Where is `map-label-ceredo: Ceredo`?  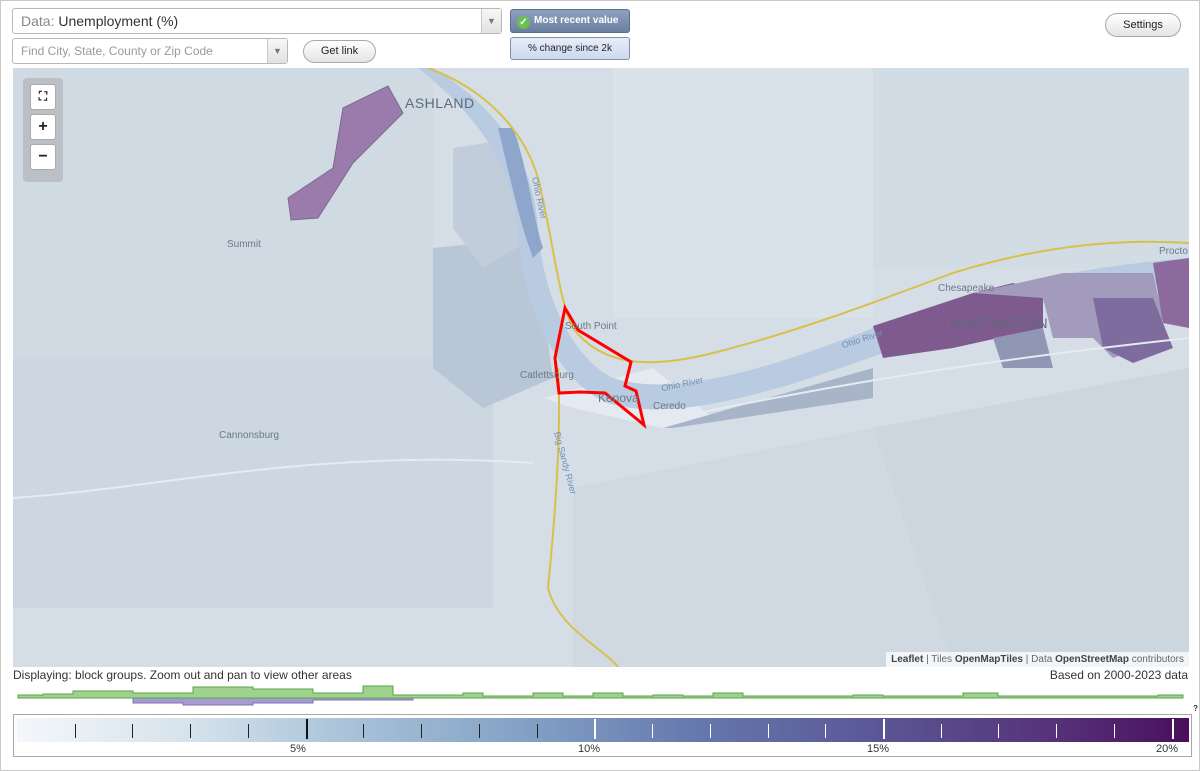 map-label-ceredo: Ceredo is located at coordinates (669, 406).